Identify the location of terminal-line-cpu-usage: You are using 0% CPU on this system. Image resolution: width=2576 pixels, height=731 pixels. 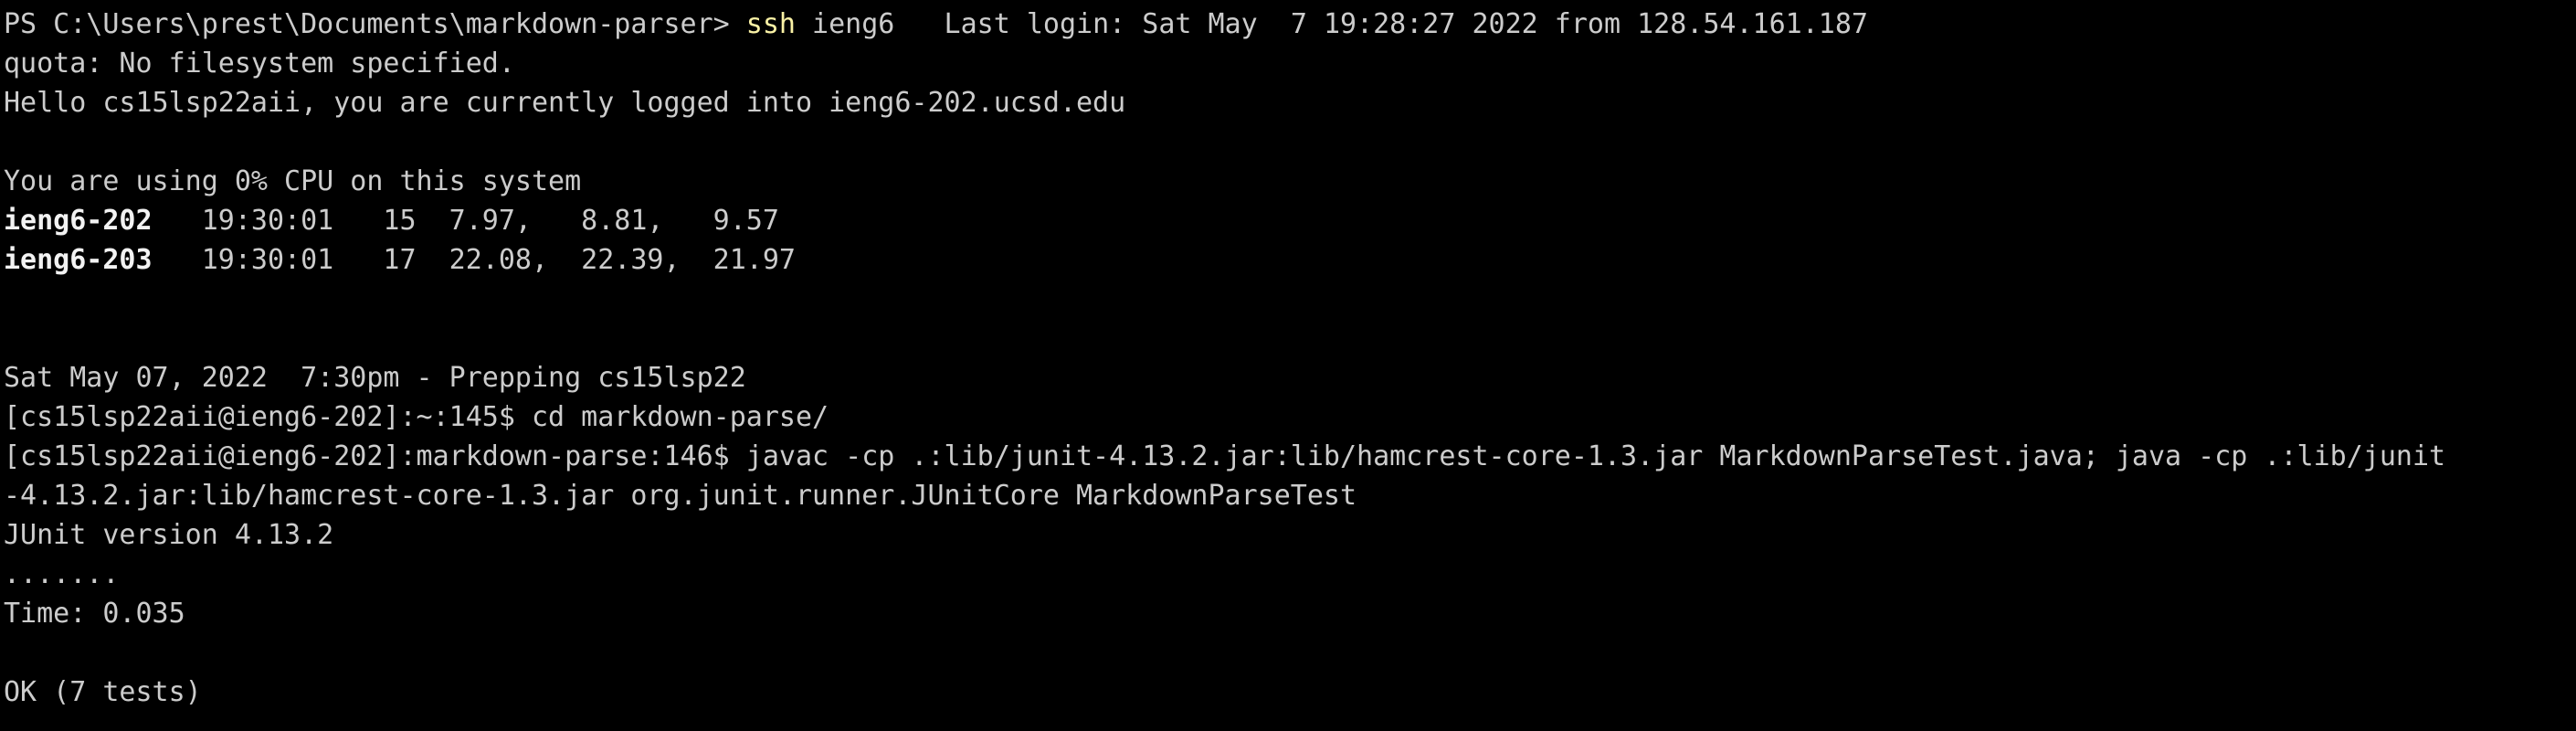
(293, 181).